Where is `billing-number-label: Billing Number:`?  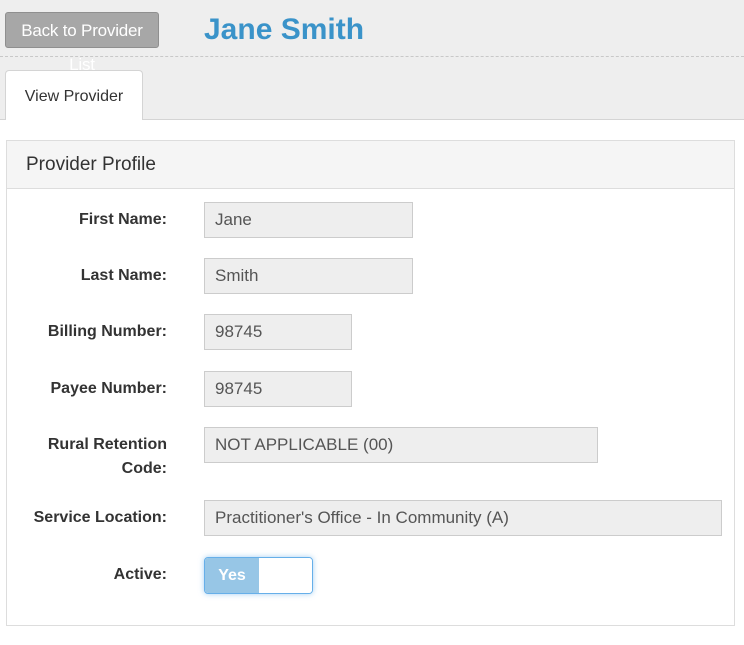 billing-number-label: Billing Number: is located at coordinates (107, 331).